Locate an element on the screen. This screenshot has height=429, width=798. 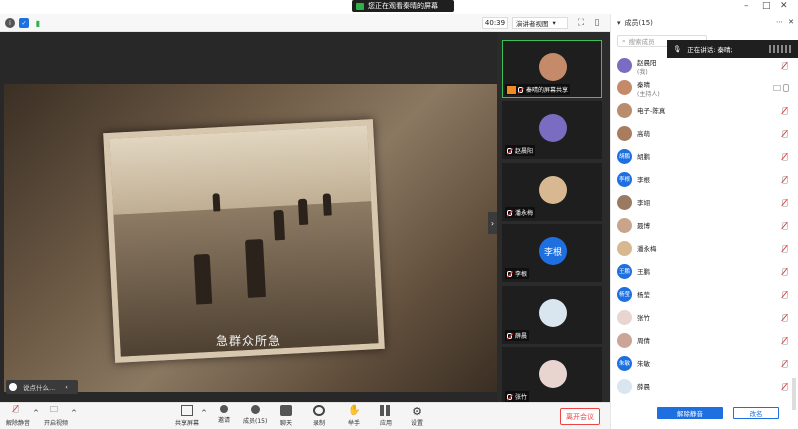
close-panel-icon: ✕ is located at coordinates (791, 22).